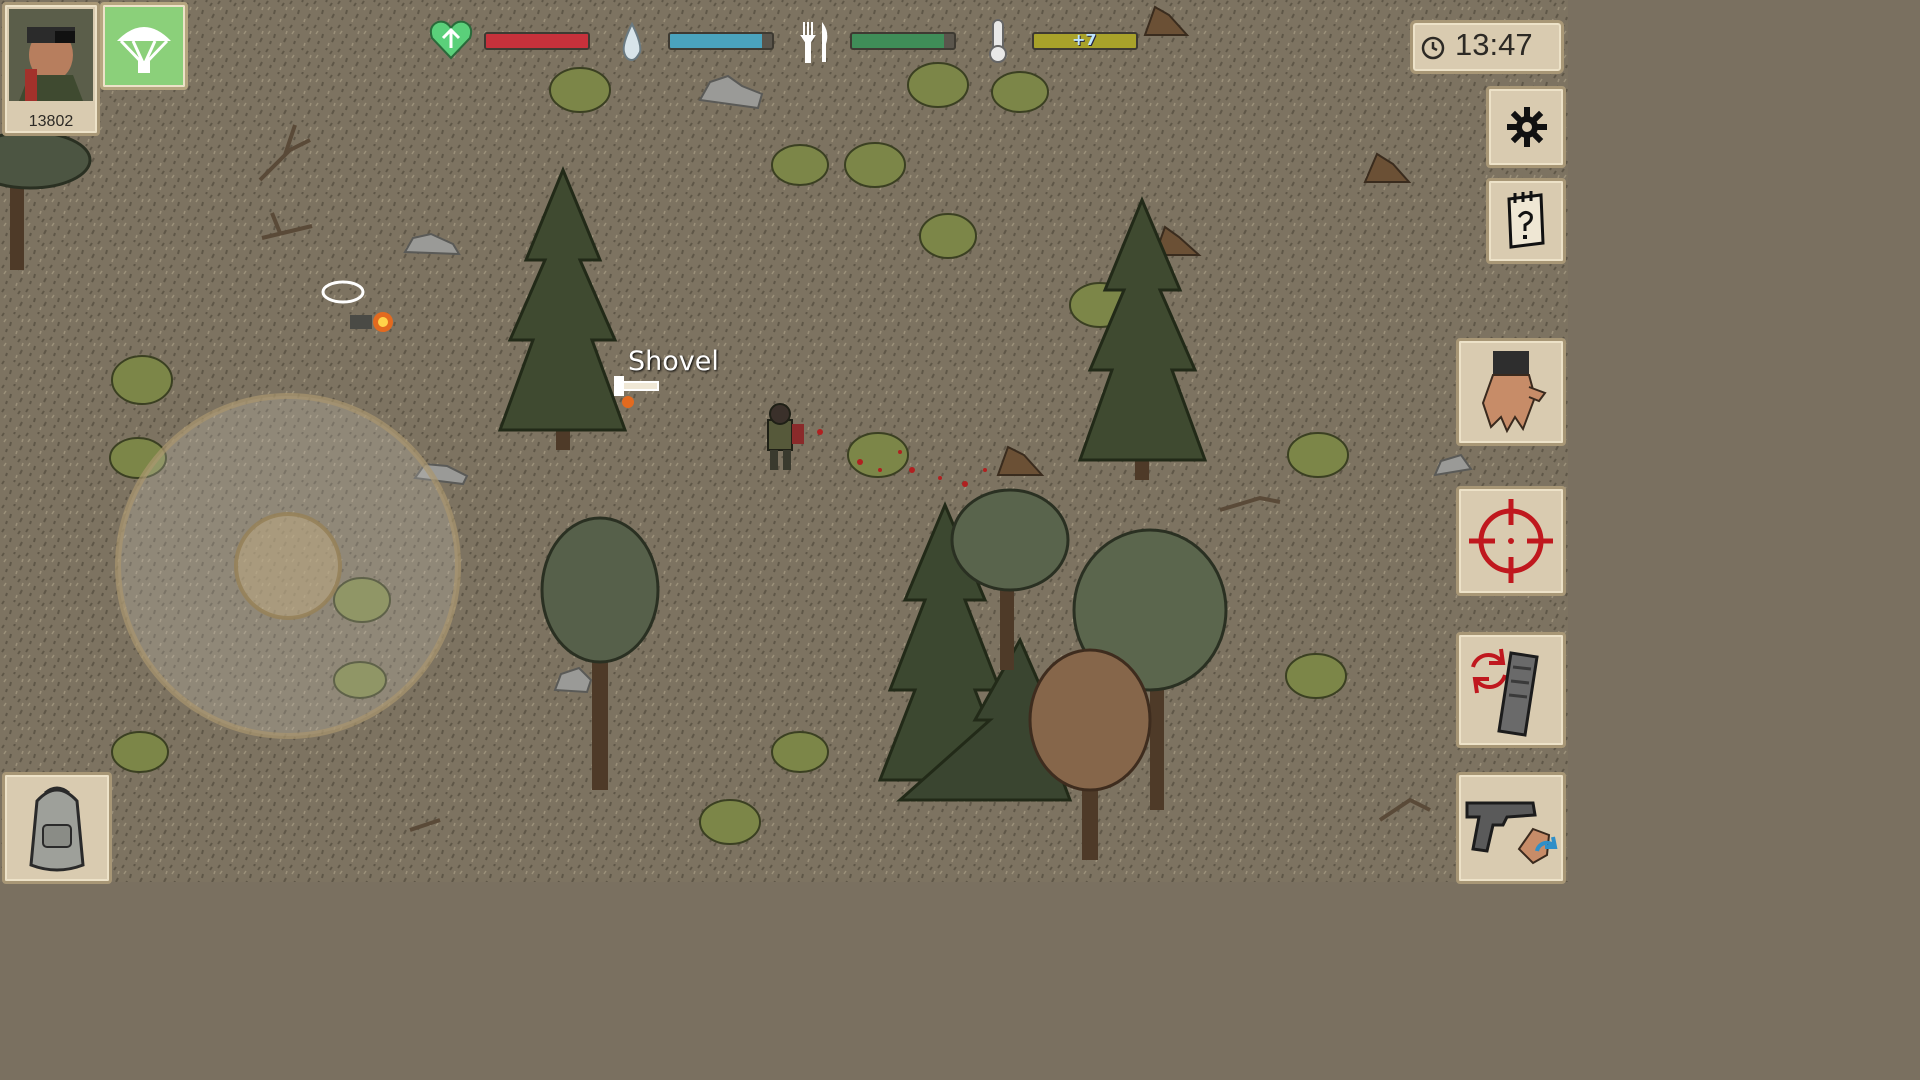  I want to click on hand-grab-icon, so click(1514, 392).